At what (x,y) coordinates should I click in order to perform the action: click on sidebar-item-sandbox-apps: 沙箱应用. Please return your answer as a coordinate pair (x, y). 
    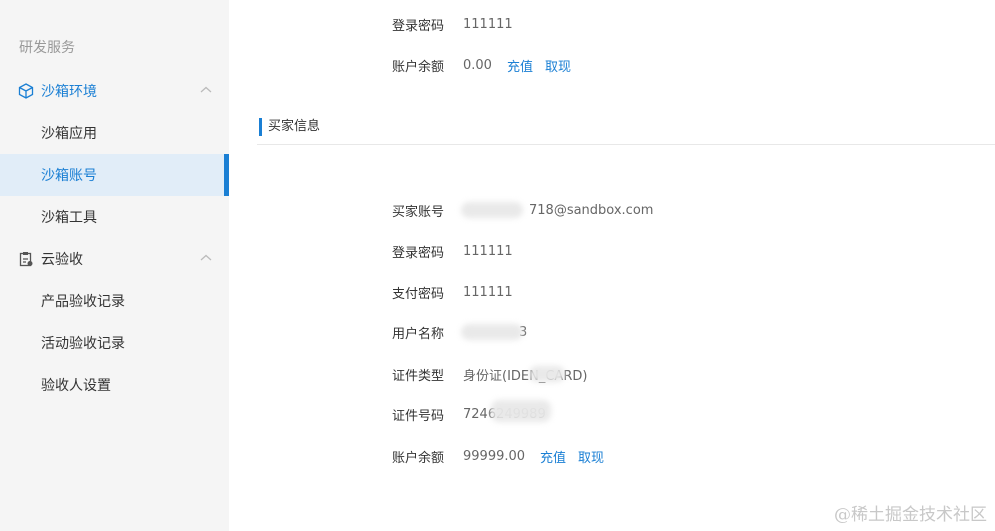
    Looking at the image, I should click on (114, 133).